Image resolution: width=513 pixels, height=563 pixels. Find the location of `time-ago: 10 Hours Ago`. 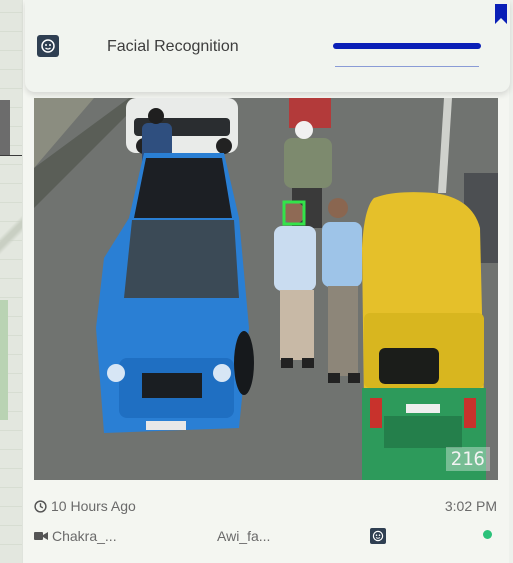

time-ago: 10 Hours Ago is located at coordinates (85, 506).